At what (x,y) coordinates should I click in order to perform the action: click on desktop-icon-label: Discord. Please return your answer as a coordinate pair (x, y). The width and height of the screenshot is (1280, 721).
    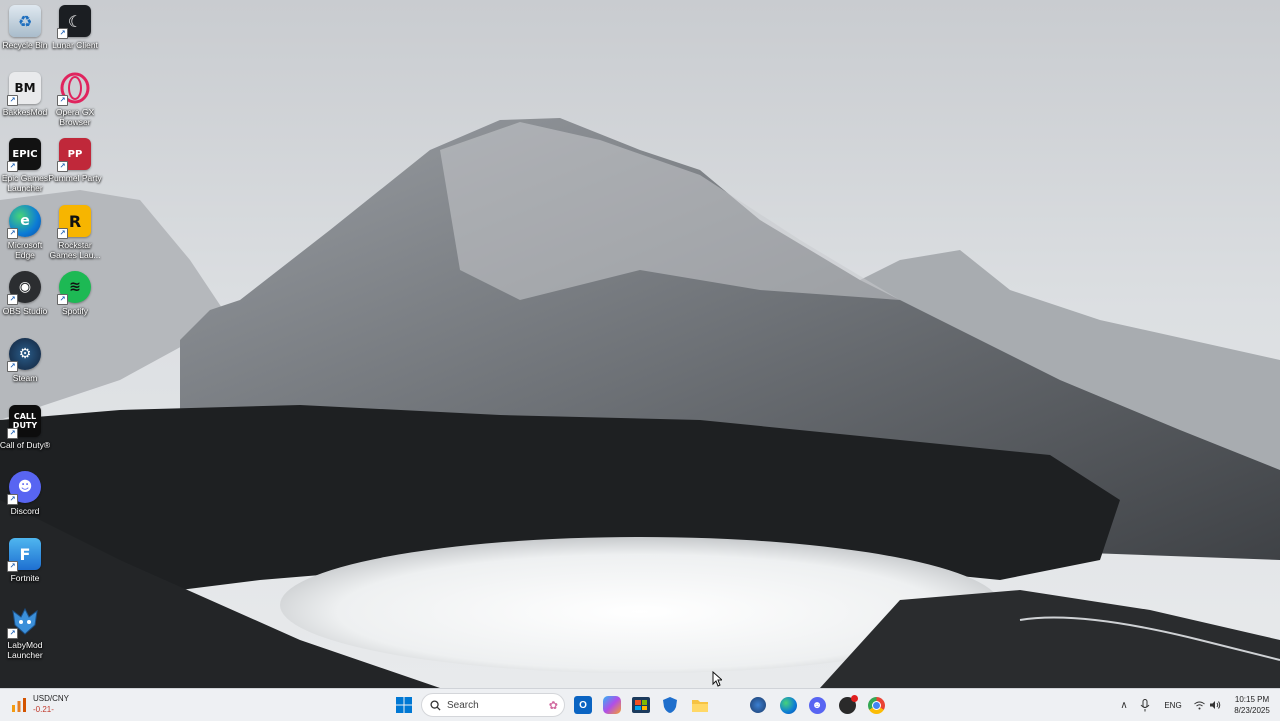
    Looking at the image, I should click on (25, 511).